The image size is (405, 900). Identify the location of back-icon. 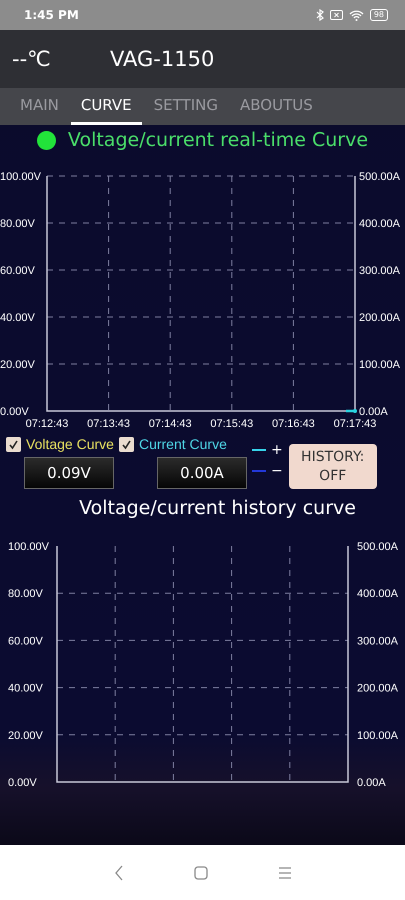
(119, 872).